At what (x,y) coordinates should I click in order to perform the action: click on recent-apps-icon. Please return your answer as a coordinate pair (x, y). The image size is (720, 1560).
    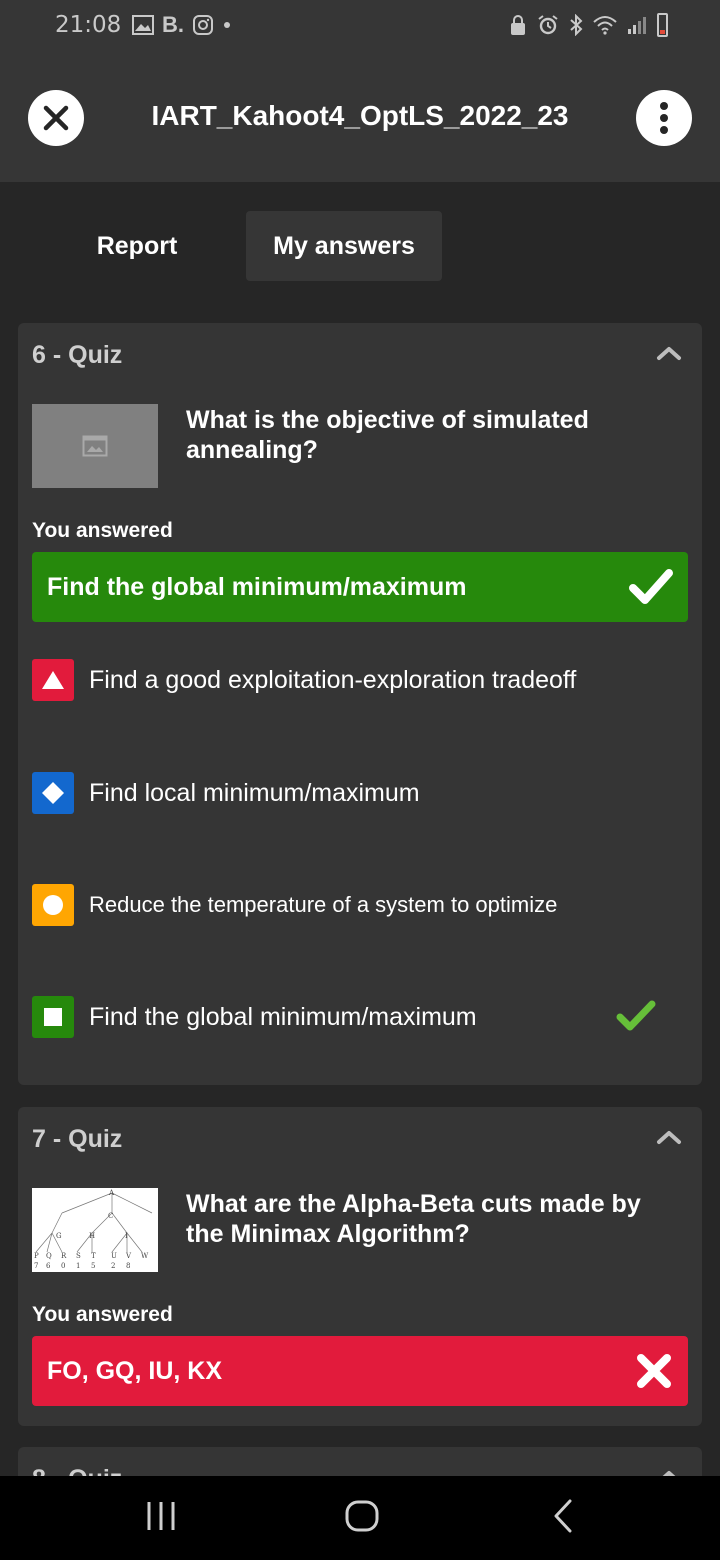
    Looking at the image, I should click on (161, 1516).